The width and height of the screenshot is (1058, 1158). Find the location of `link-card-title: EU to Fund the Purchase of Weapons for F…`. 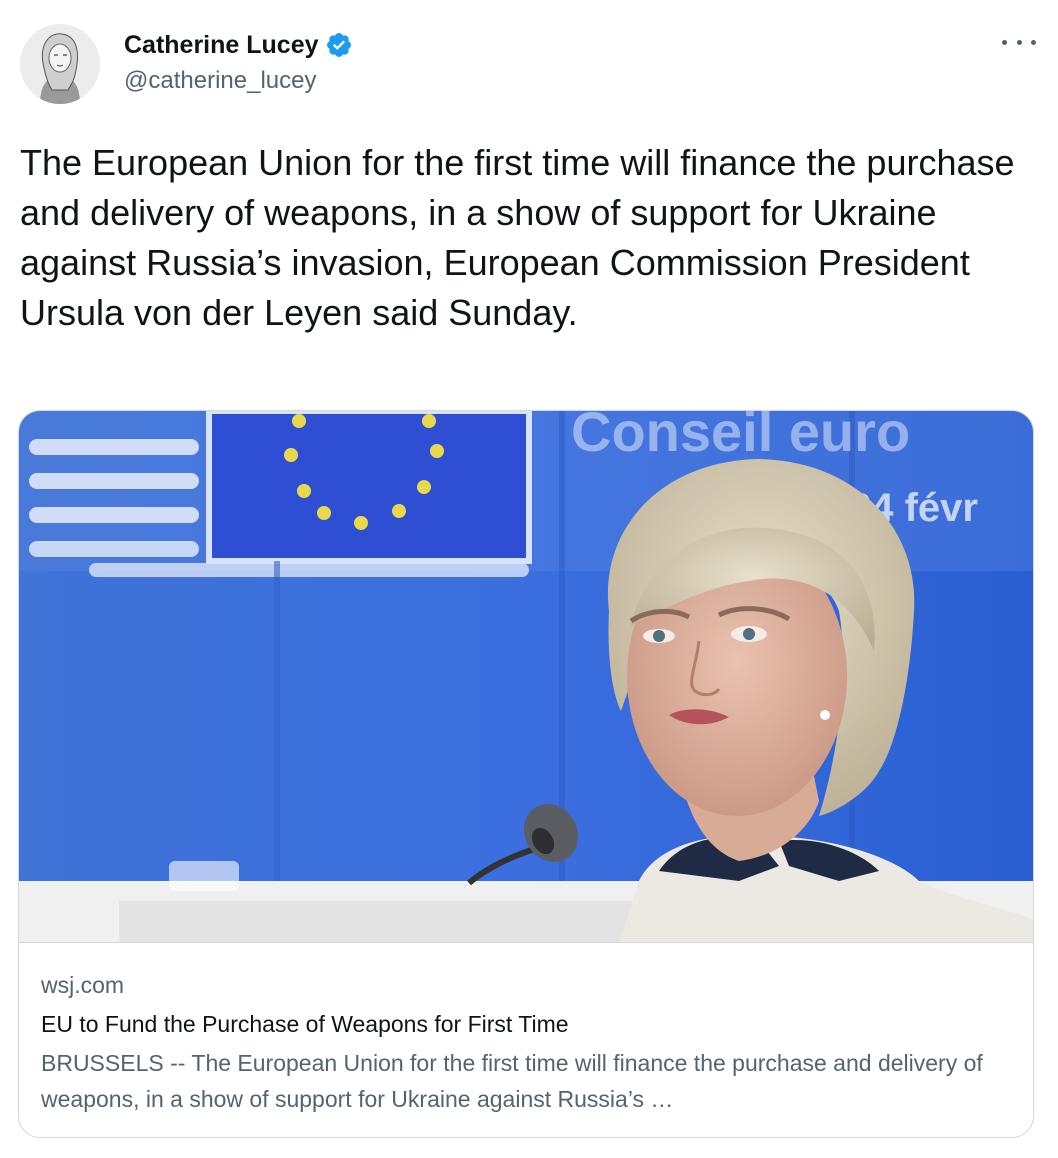

link-card-title: EU to Fund the Purchase of Weapons for F… is located at coordinates (305, 1024).